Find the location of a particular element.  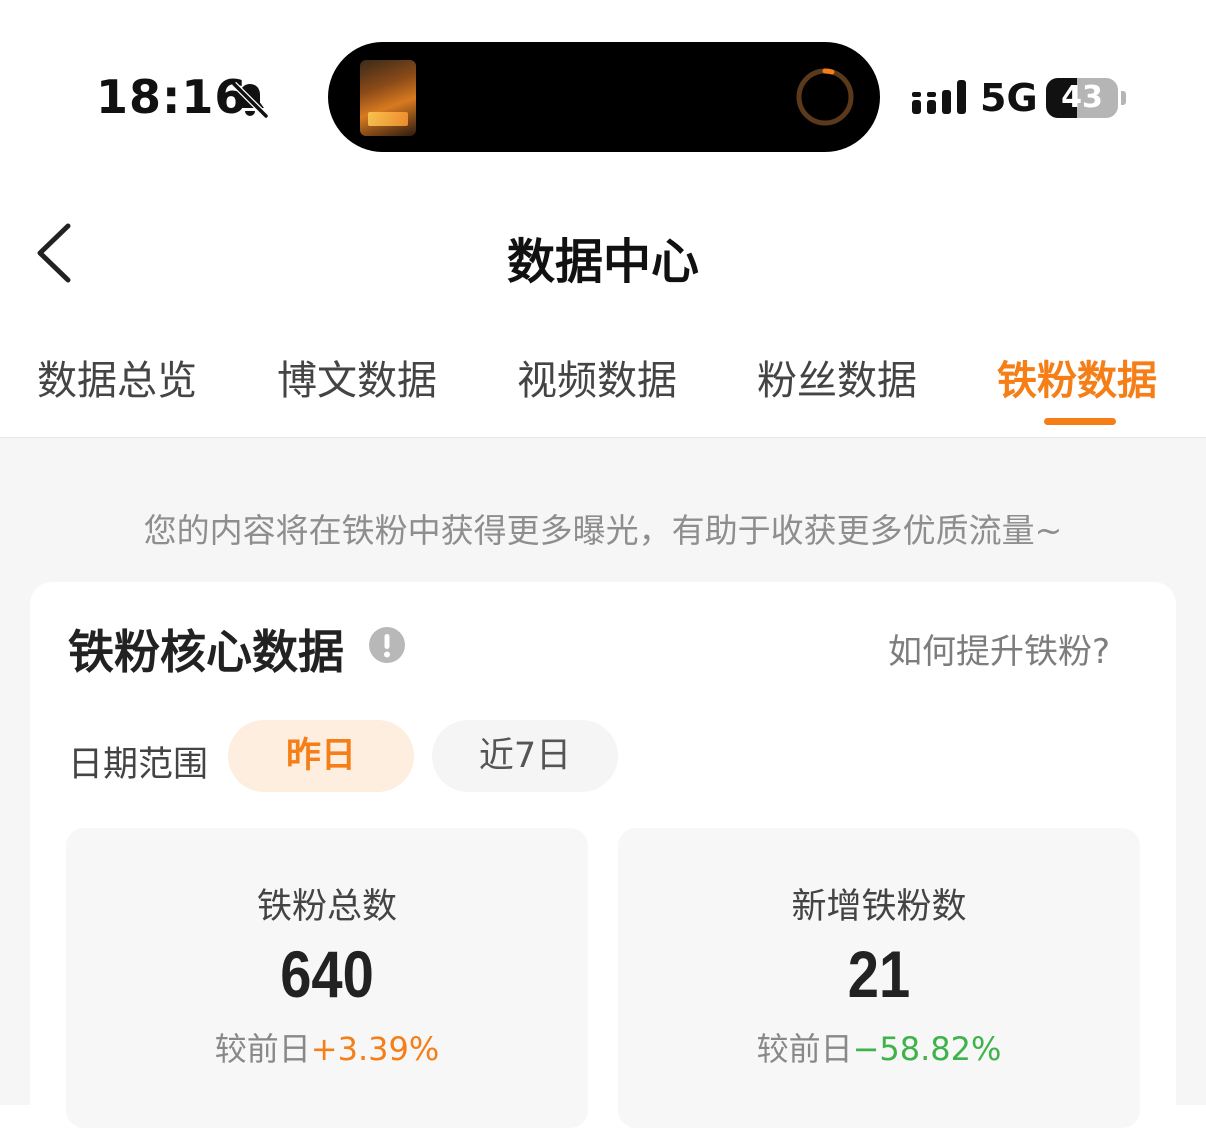

tab-videos: 视频数据 is located at coordinates (597, 377).